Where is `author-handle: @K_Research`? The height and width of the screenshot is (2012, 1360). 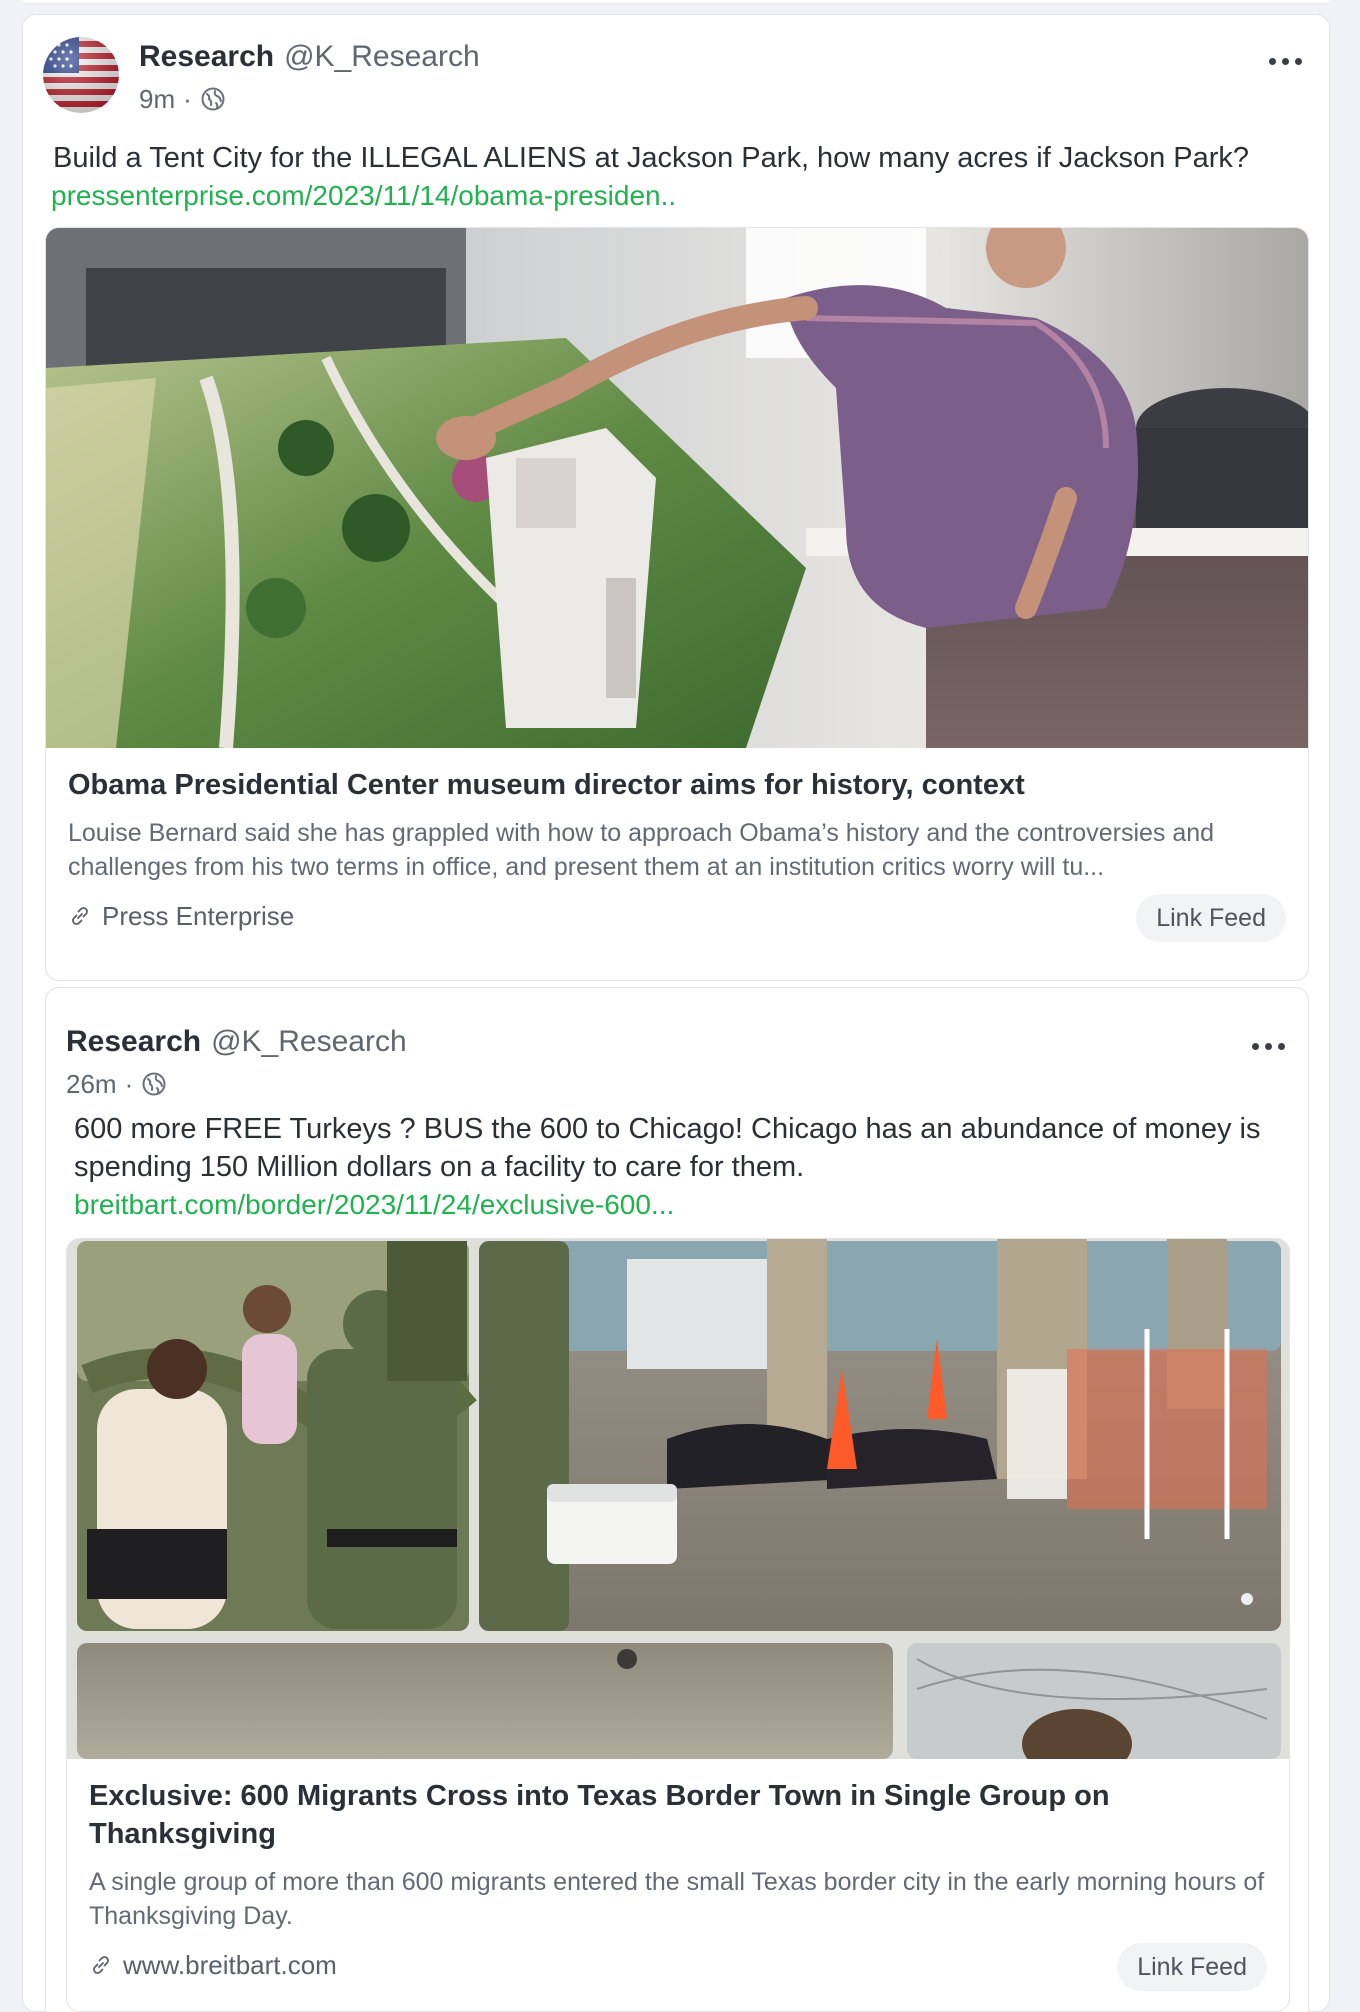
author-handle: @K_Research is located at coordinates (382, 56).